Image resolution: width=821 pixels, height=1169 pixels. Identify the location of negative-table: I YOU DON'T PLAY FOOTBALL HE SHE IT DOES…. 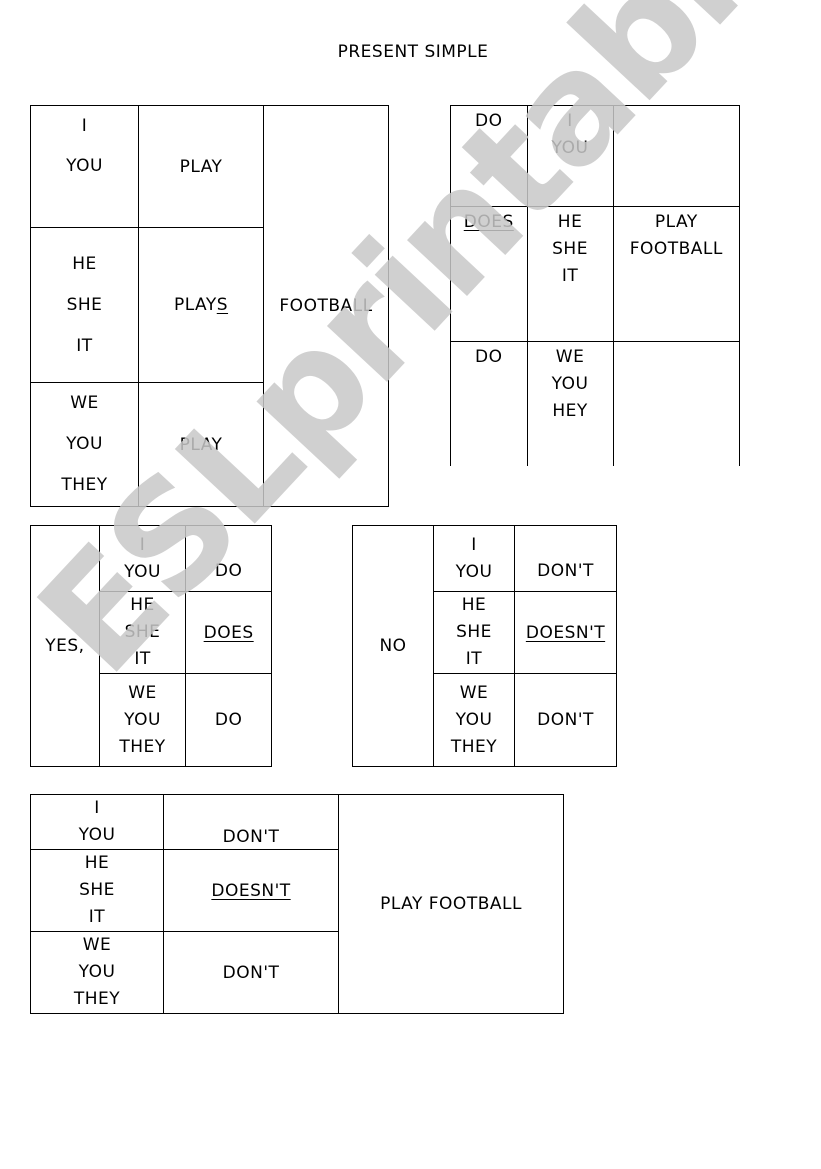
(297, 904).